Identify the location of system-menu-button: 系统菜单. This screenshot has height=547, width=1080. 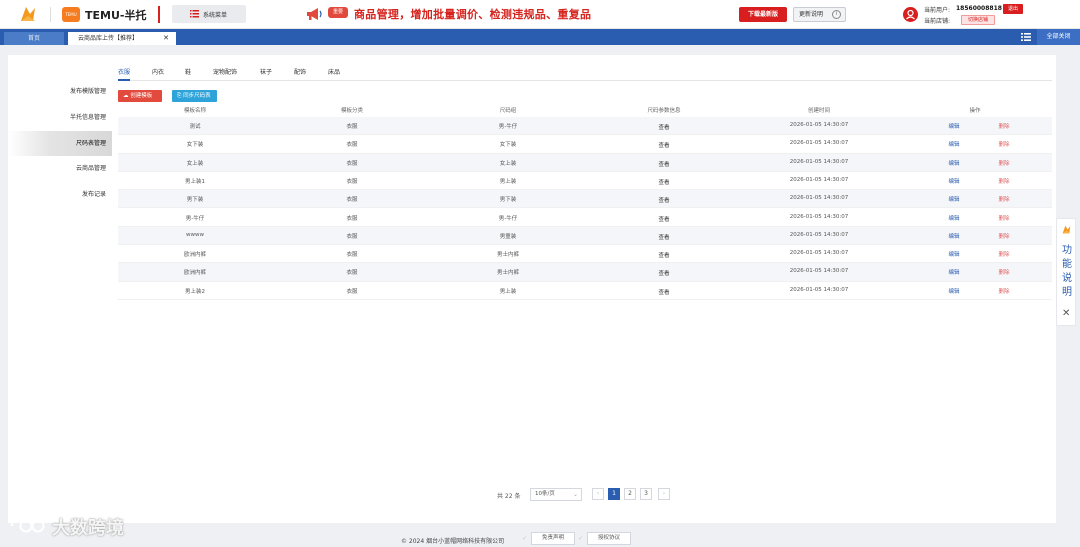
(209, 14).